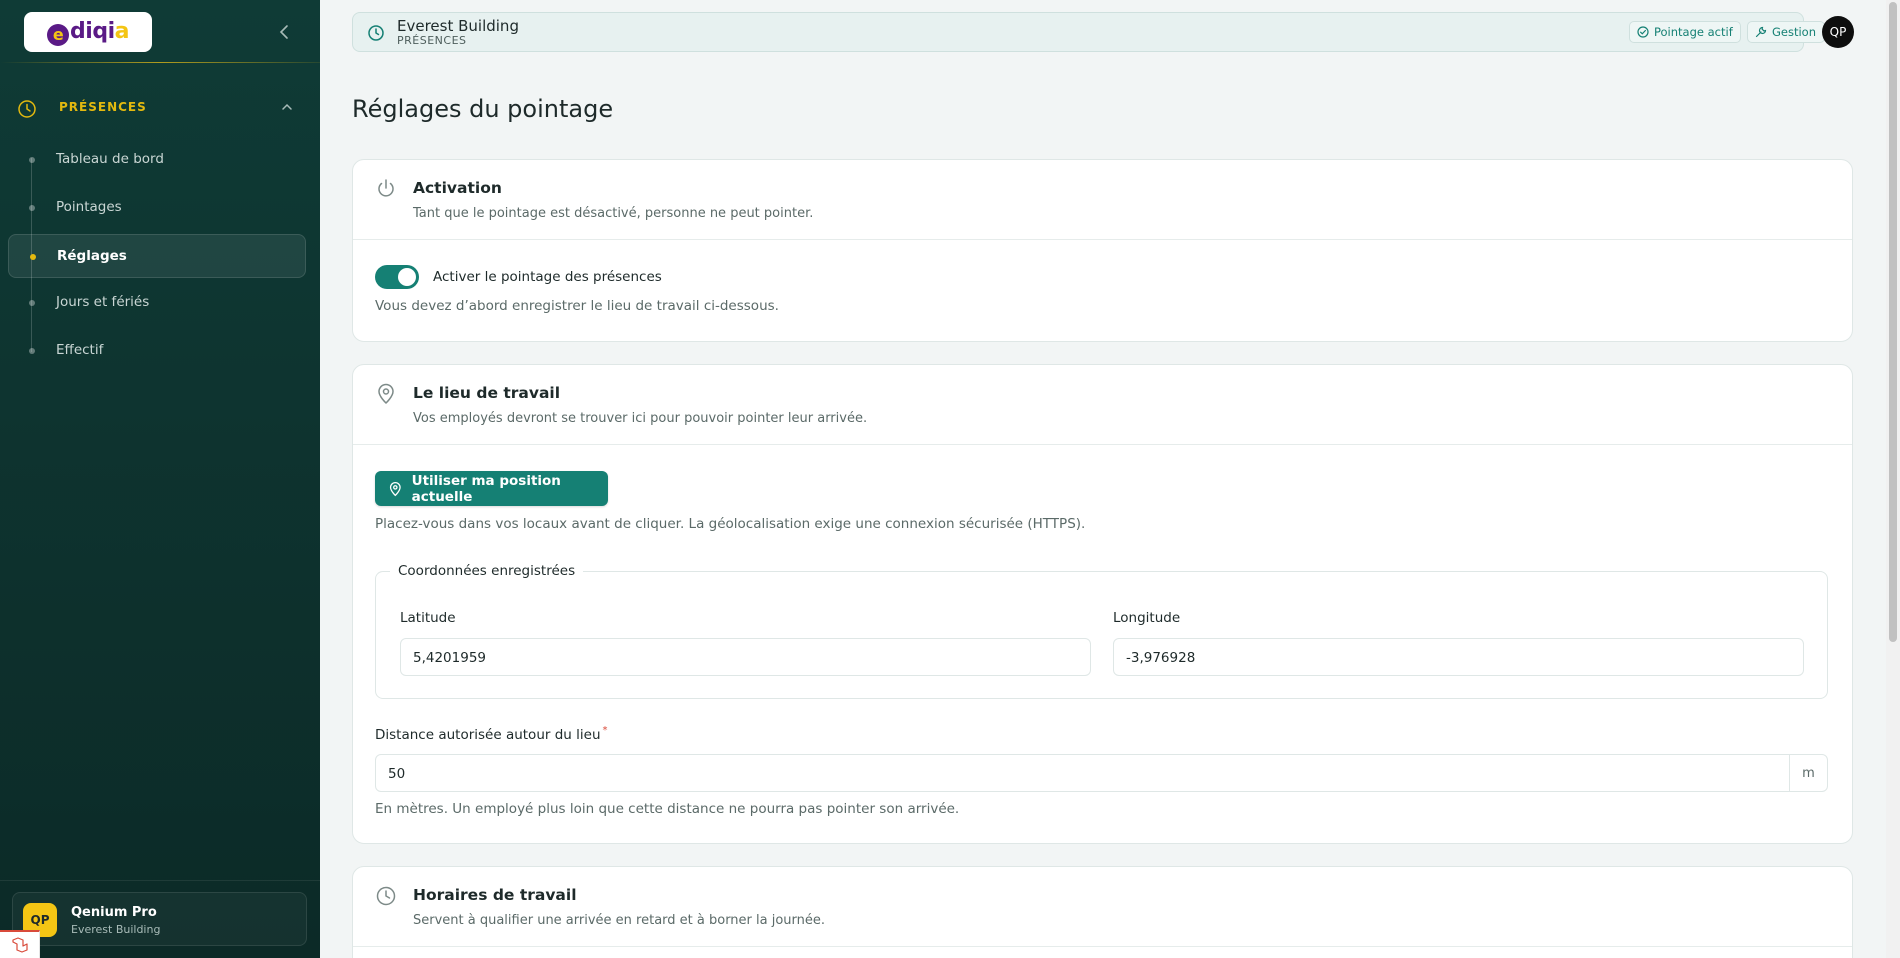  Describe the element at coordinates (110, 159) in the screenshot. I see `sidebar-item-label: Tableau de bord` at that location.